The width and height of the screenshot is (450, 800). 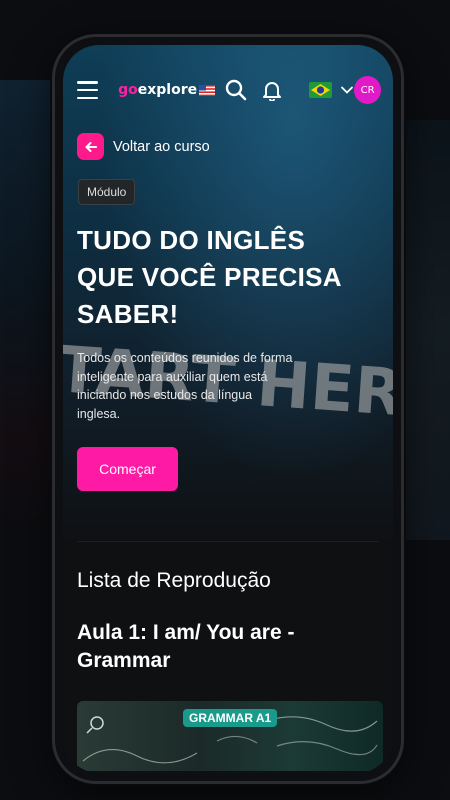 I want to click on bell-icon, so click(x=272, y=90).